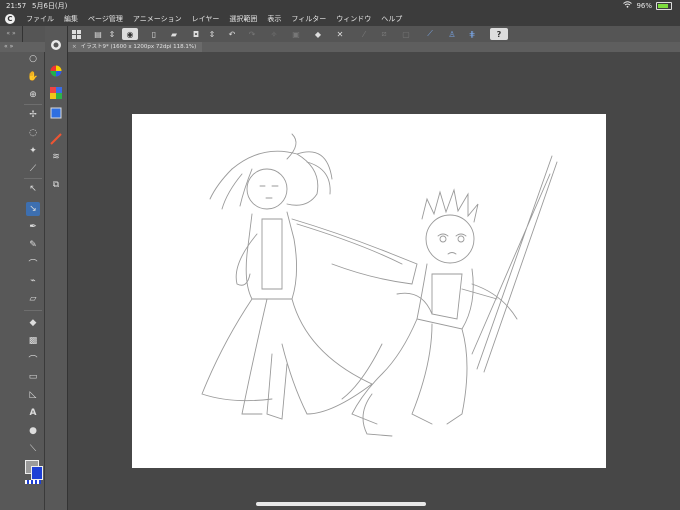 This screenshot has width=680, height=510. I want to click on select-pen-icon: ↘, so click(33, 209).